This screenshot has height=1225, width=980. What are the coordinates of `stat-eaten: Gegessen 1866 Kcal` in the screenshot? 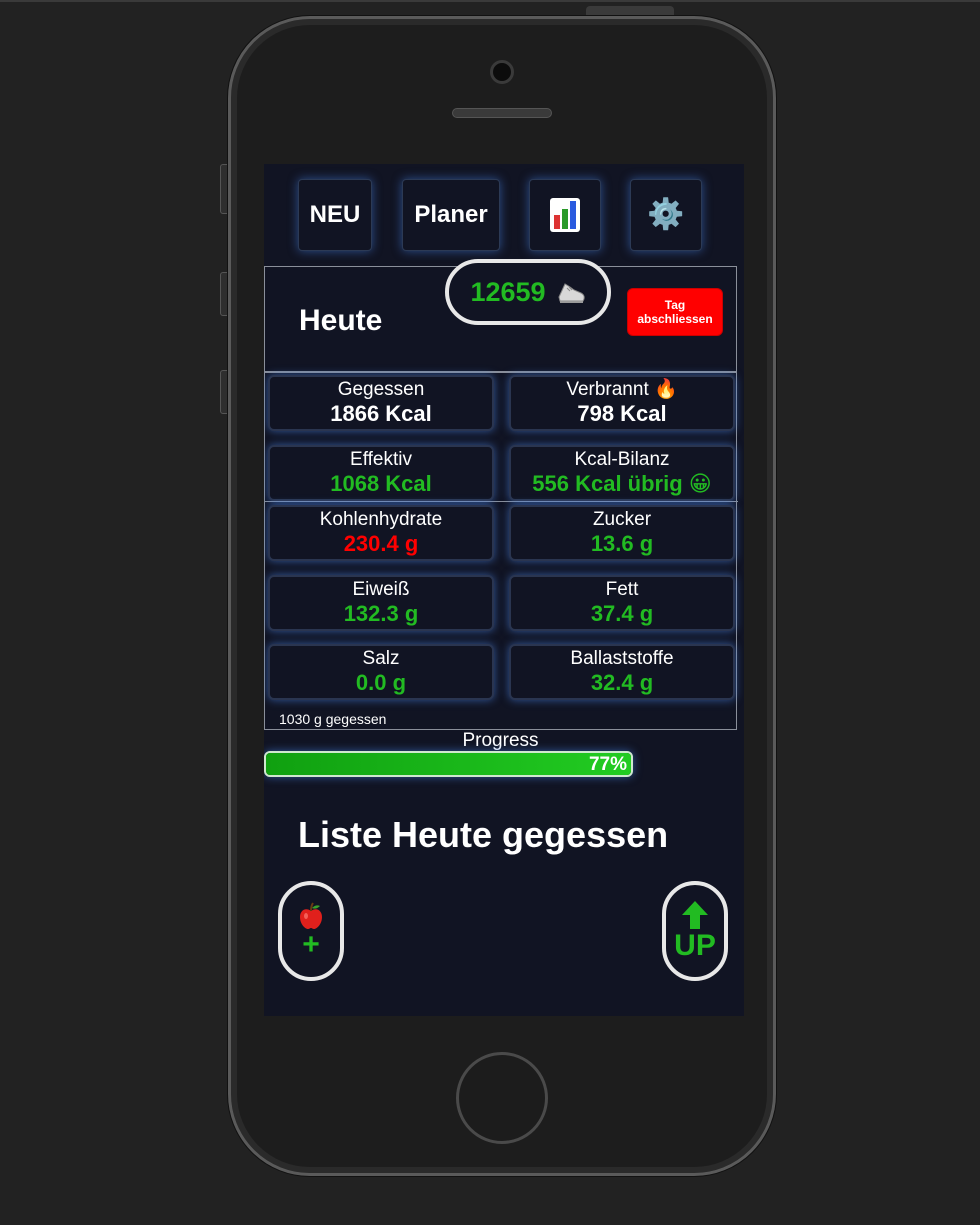 It's located at (381, 403).